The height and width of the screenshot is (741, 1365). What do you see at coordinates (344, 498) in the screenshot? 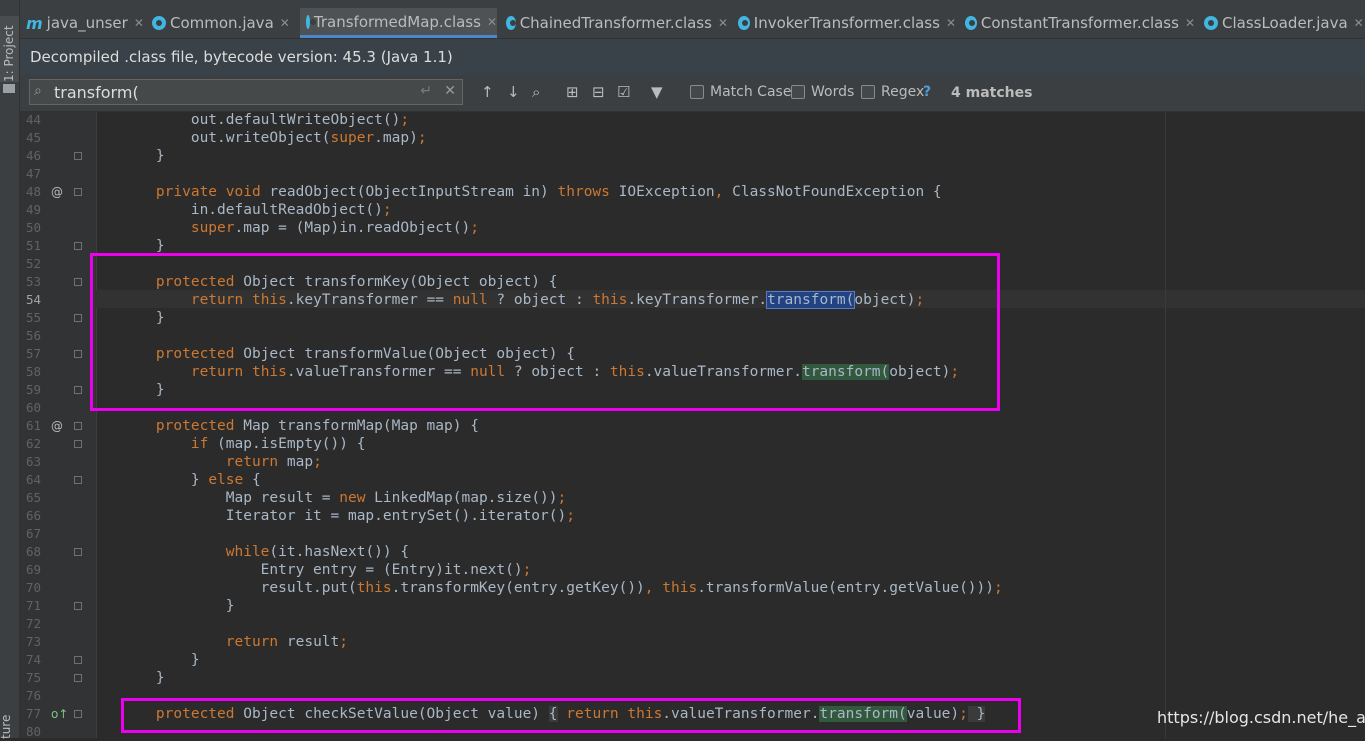
I see `code-text: Map result = new LinkedMap(map.size());` at bounding box center [344, 498].